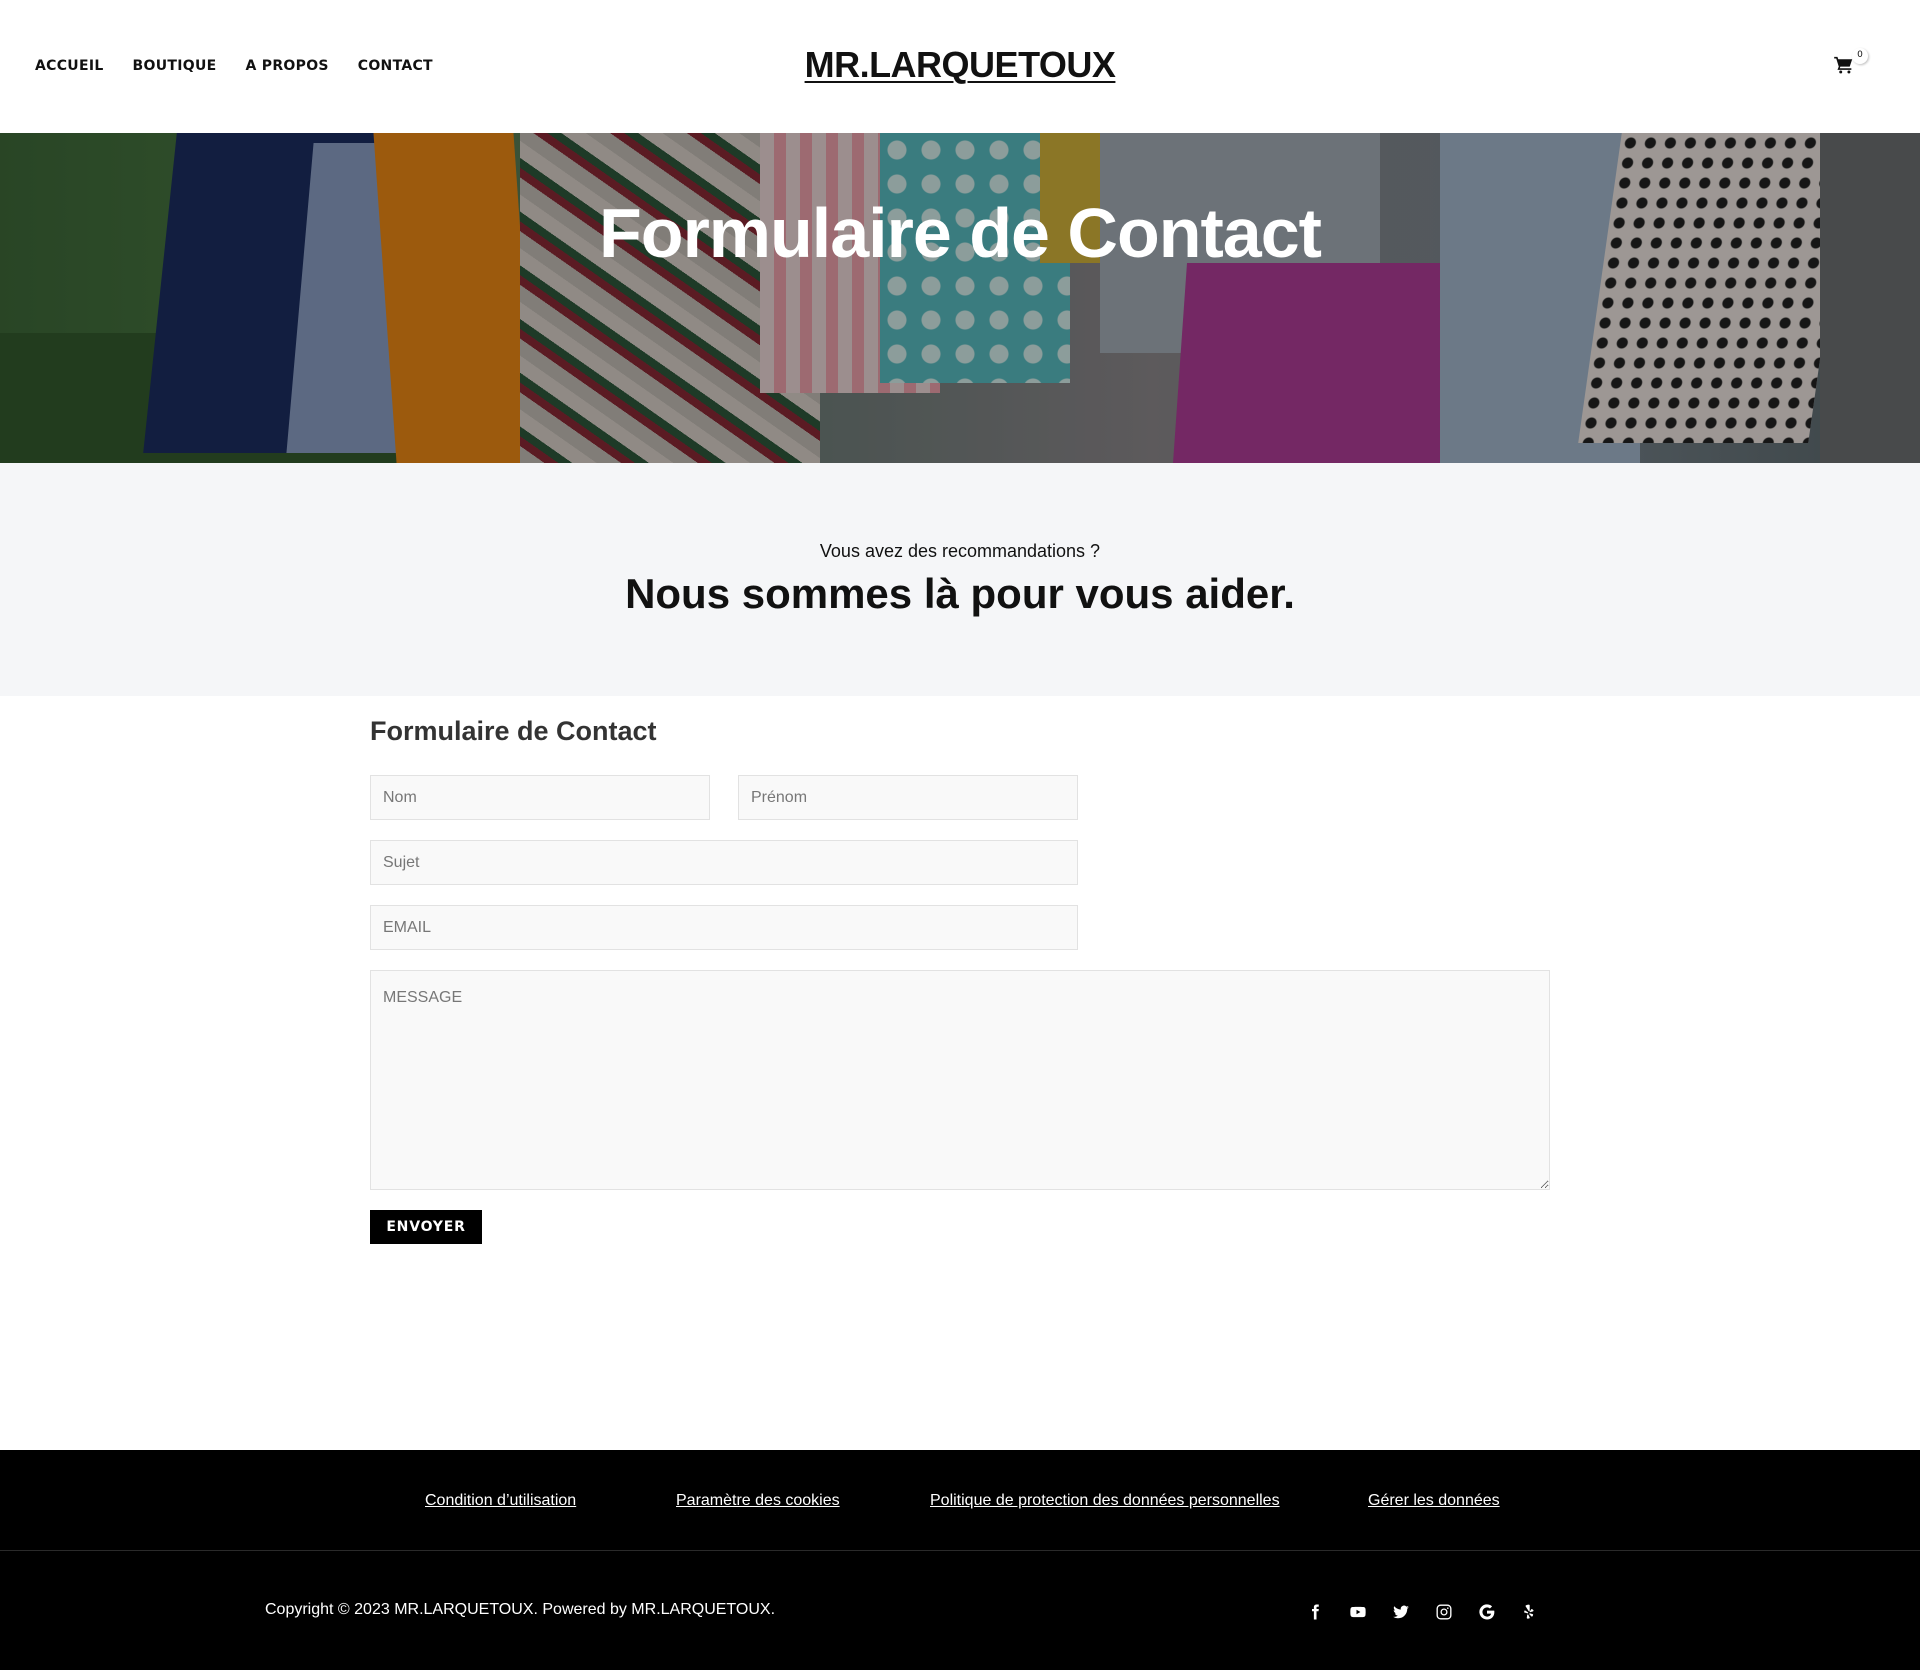  Describe the element at coordinates (1444, 1612) in the screenshot. I see `instagram-icon` at that location.